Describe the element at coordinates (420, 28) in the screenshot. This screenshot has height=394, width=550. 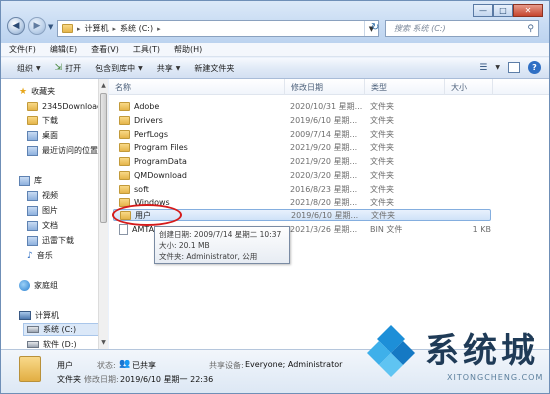
I see `search-placeholder: 搜索 系统 (C:)` at that location.